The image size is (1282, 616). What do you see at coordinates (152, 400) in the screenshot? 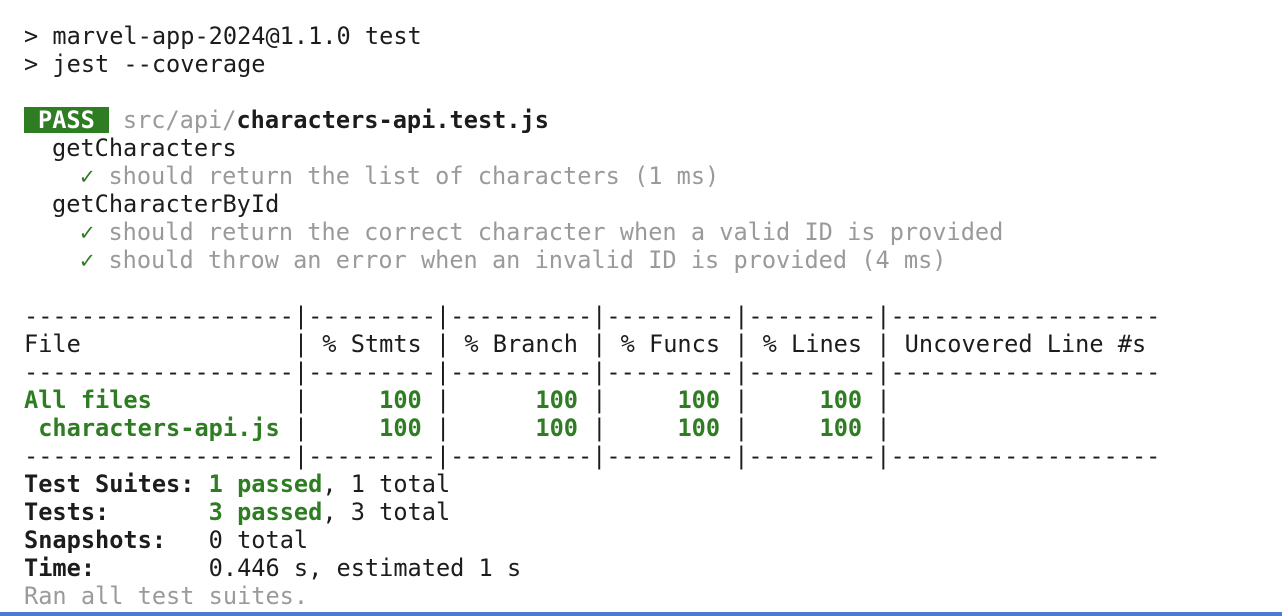
I see `coverage-file: All files` at bounding box center [152, 400].